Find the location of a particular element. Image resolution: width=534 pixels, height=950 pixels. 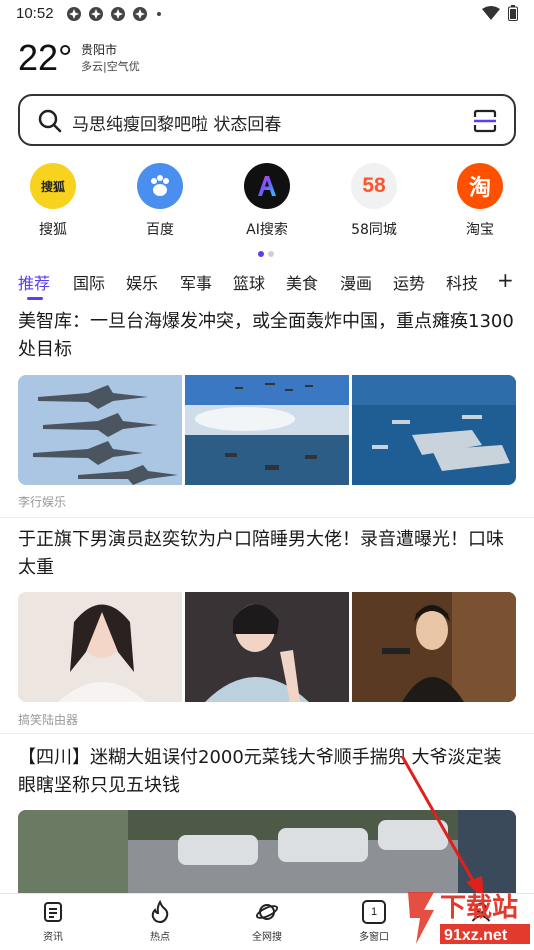

shortcut-grid: 搜狐 搜狐 百度 AI搜索 58 58同城 淘 淘宝 is located at coordinates (267, 203).